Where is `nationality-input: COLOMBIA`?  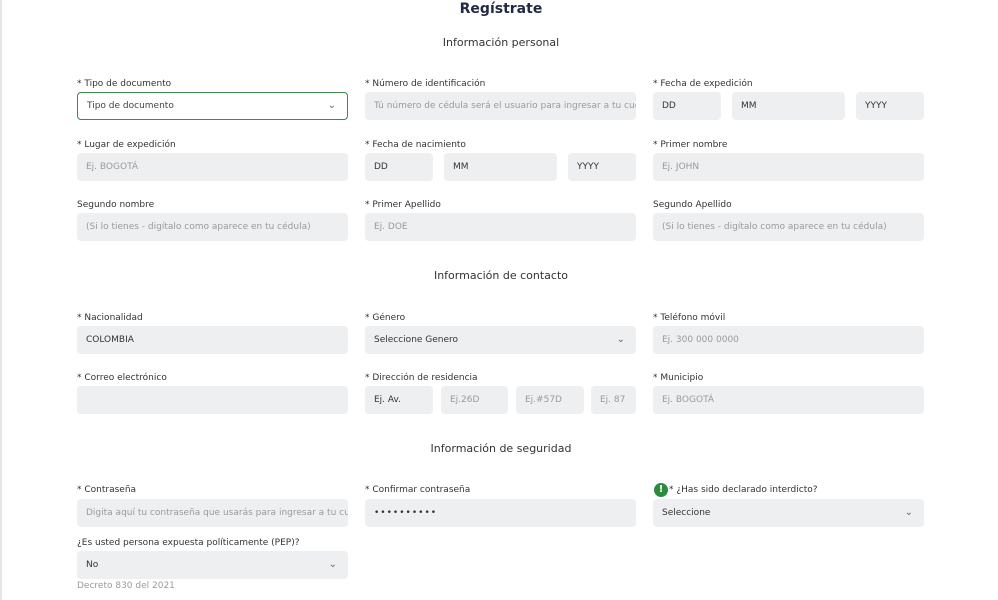 nationality-input: COLOMBIA is located at coordinates (212, 340).